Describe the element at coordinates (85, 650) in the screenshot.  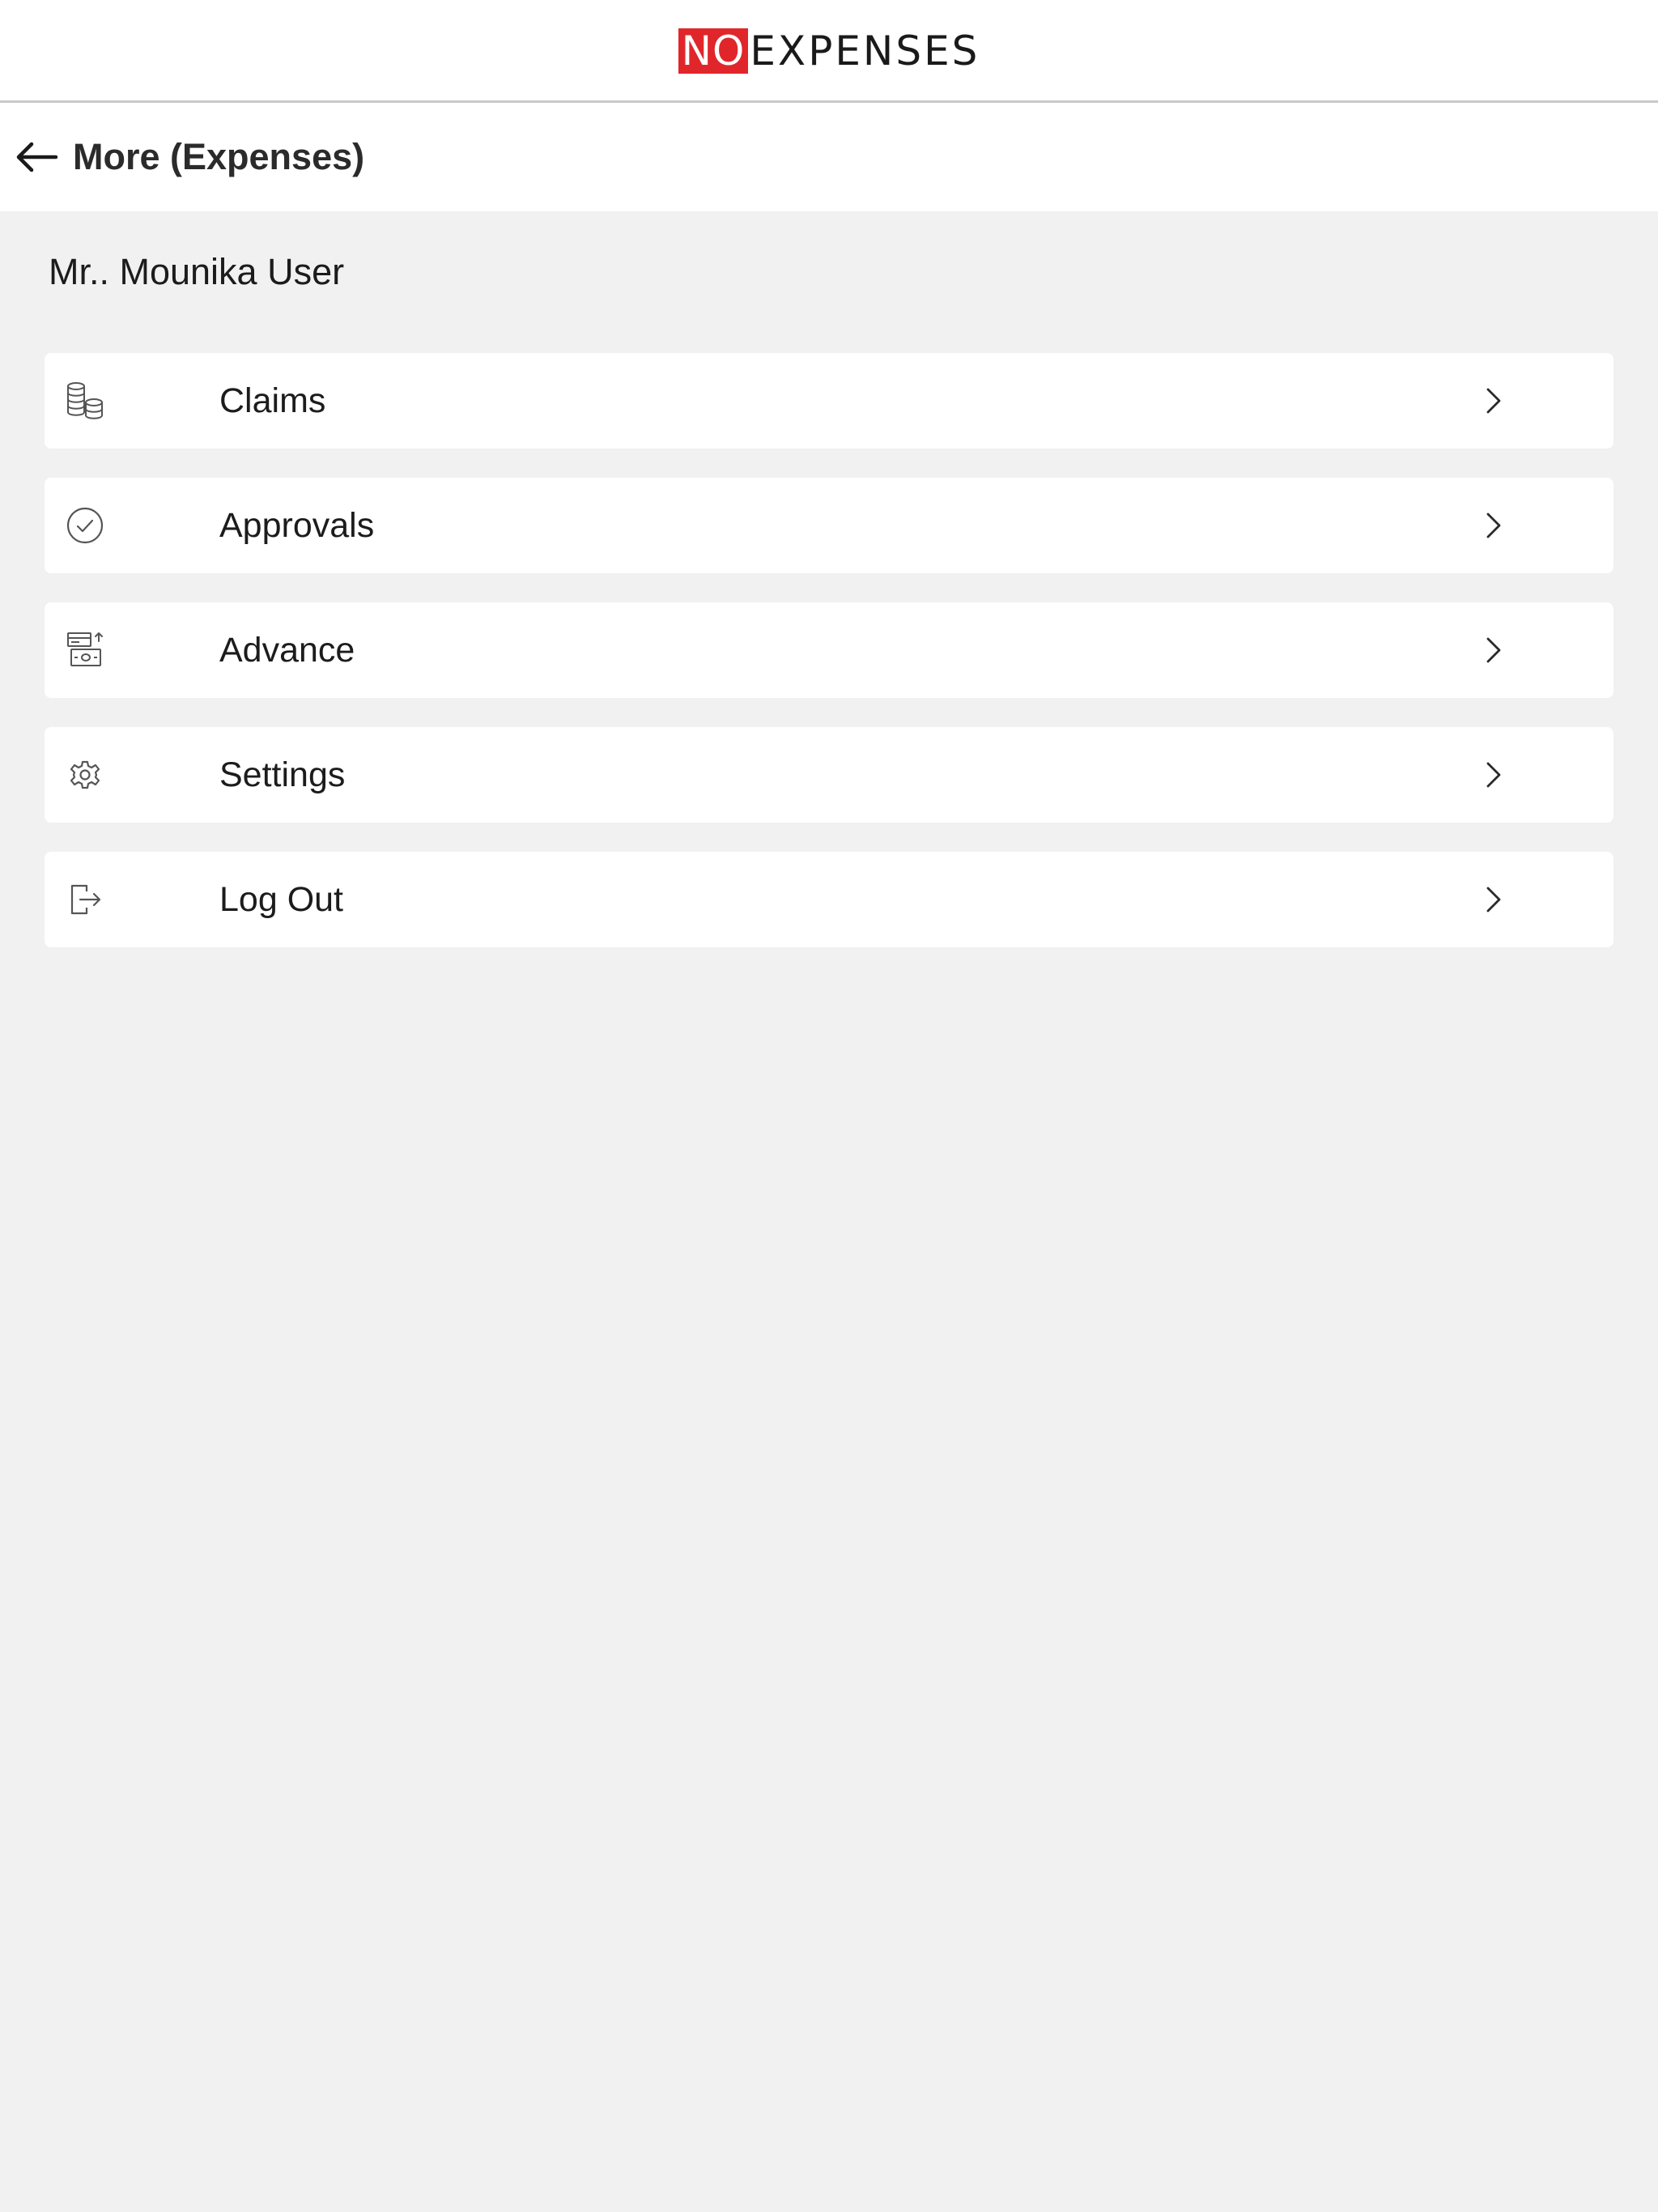
I see `cash-advance-icon` at that location.